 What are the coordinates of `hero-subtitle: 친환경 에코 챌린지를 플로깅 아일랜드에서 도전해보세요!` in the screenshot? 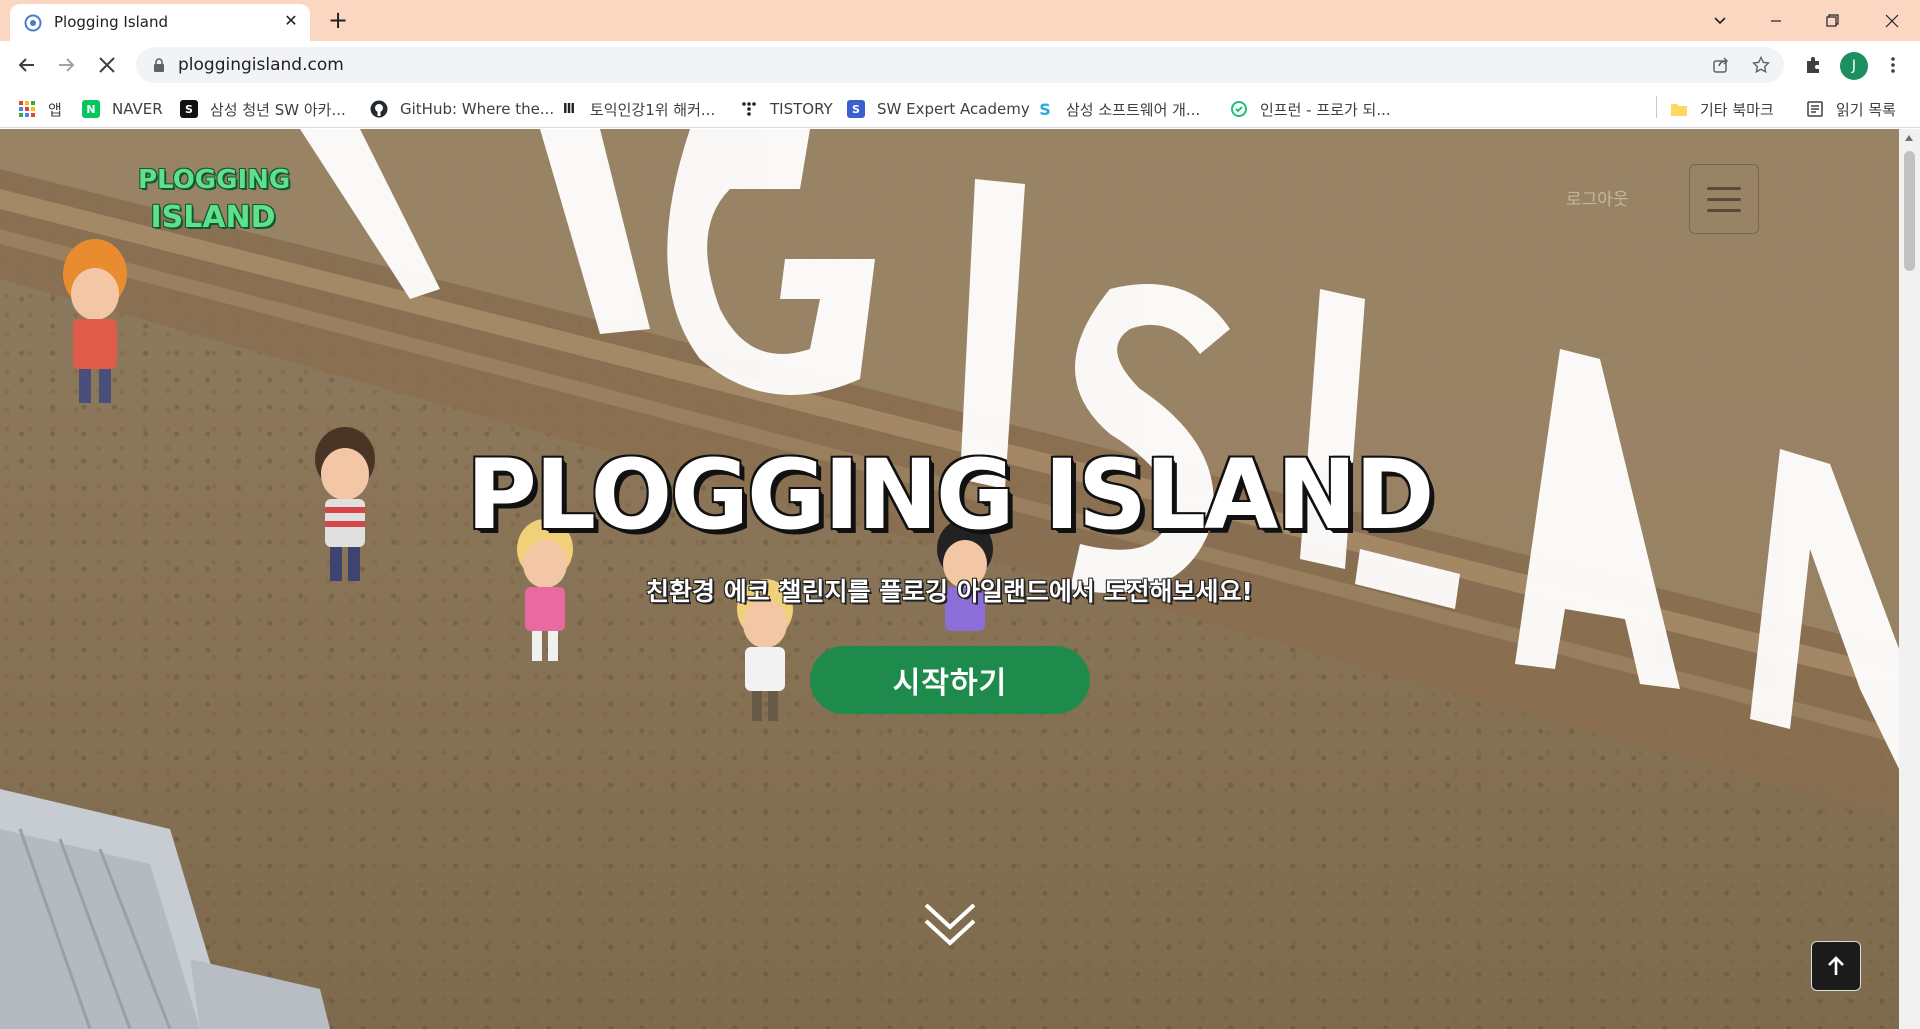 It's located at (949, 591).